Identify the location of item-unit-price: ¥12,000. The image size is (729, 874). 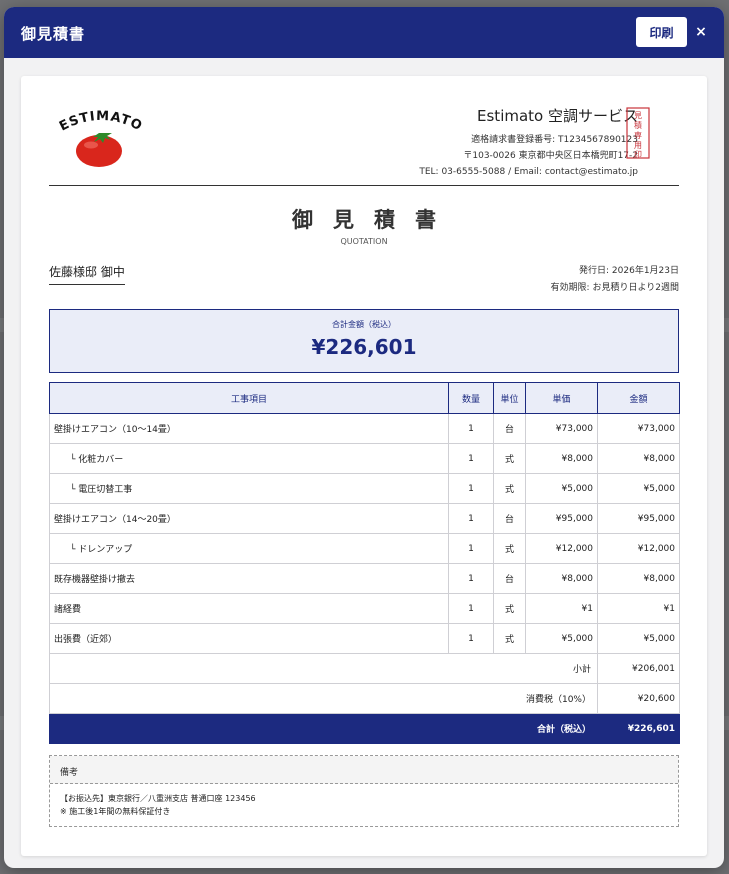
(561, 548).